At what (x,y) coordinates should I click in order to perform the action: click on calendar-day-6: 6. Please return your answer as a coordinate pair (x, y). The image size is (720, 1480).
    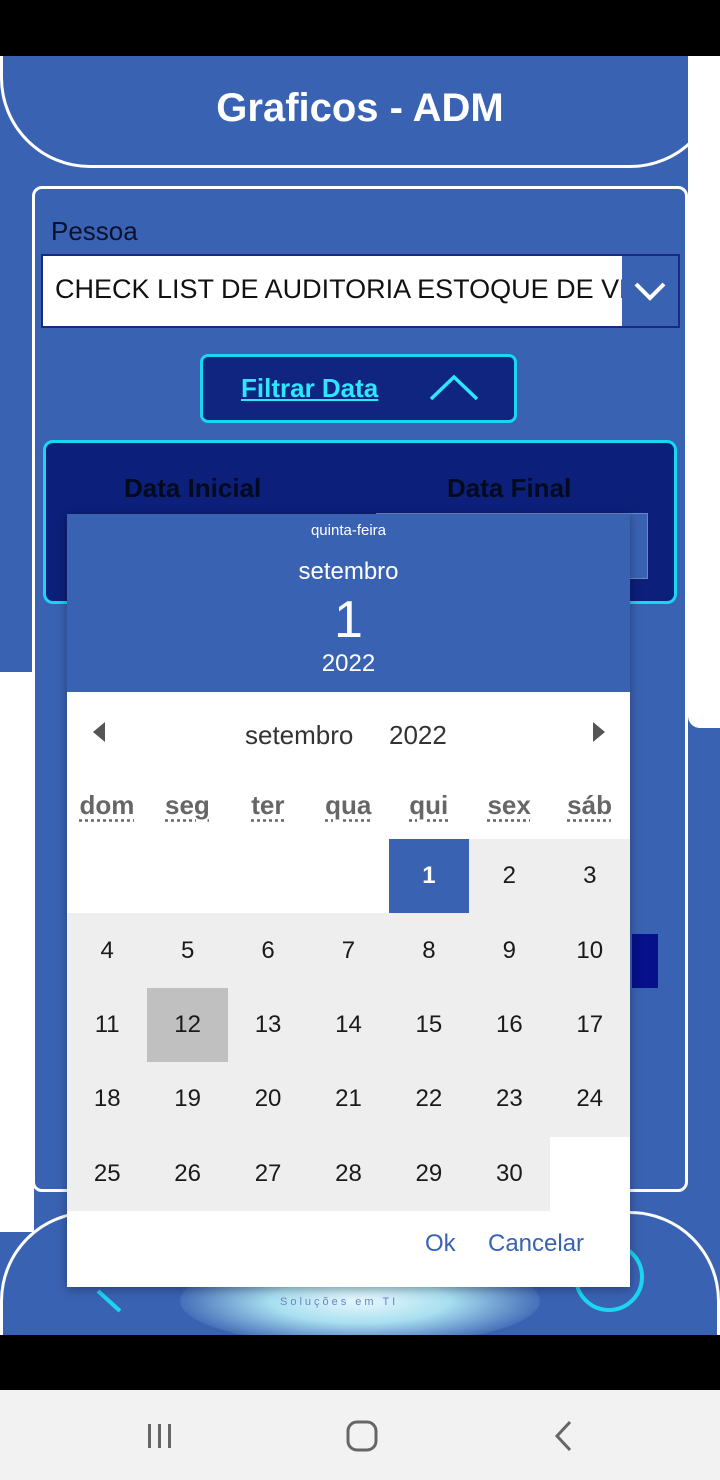
    Looking at the image, I should click on (268, 950).